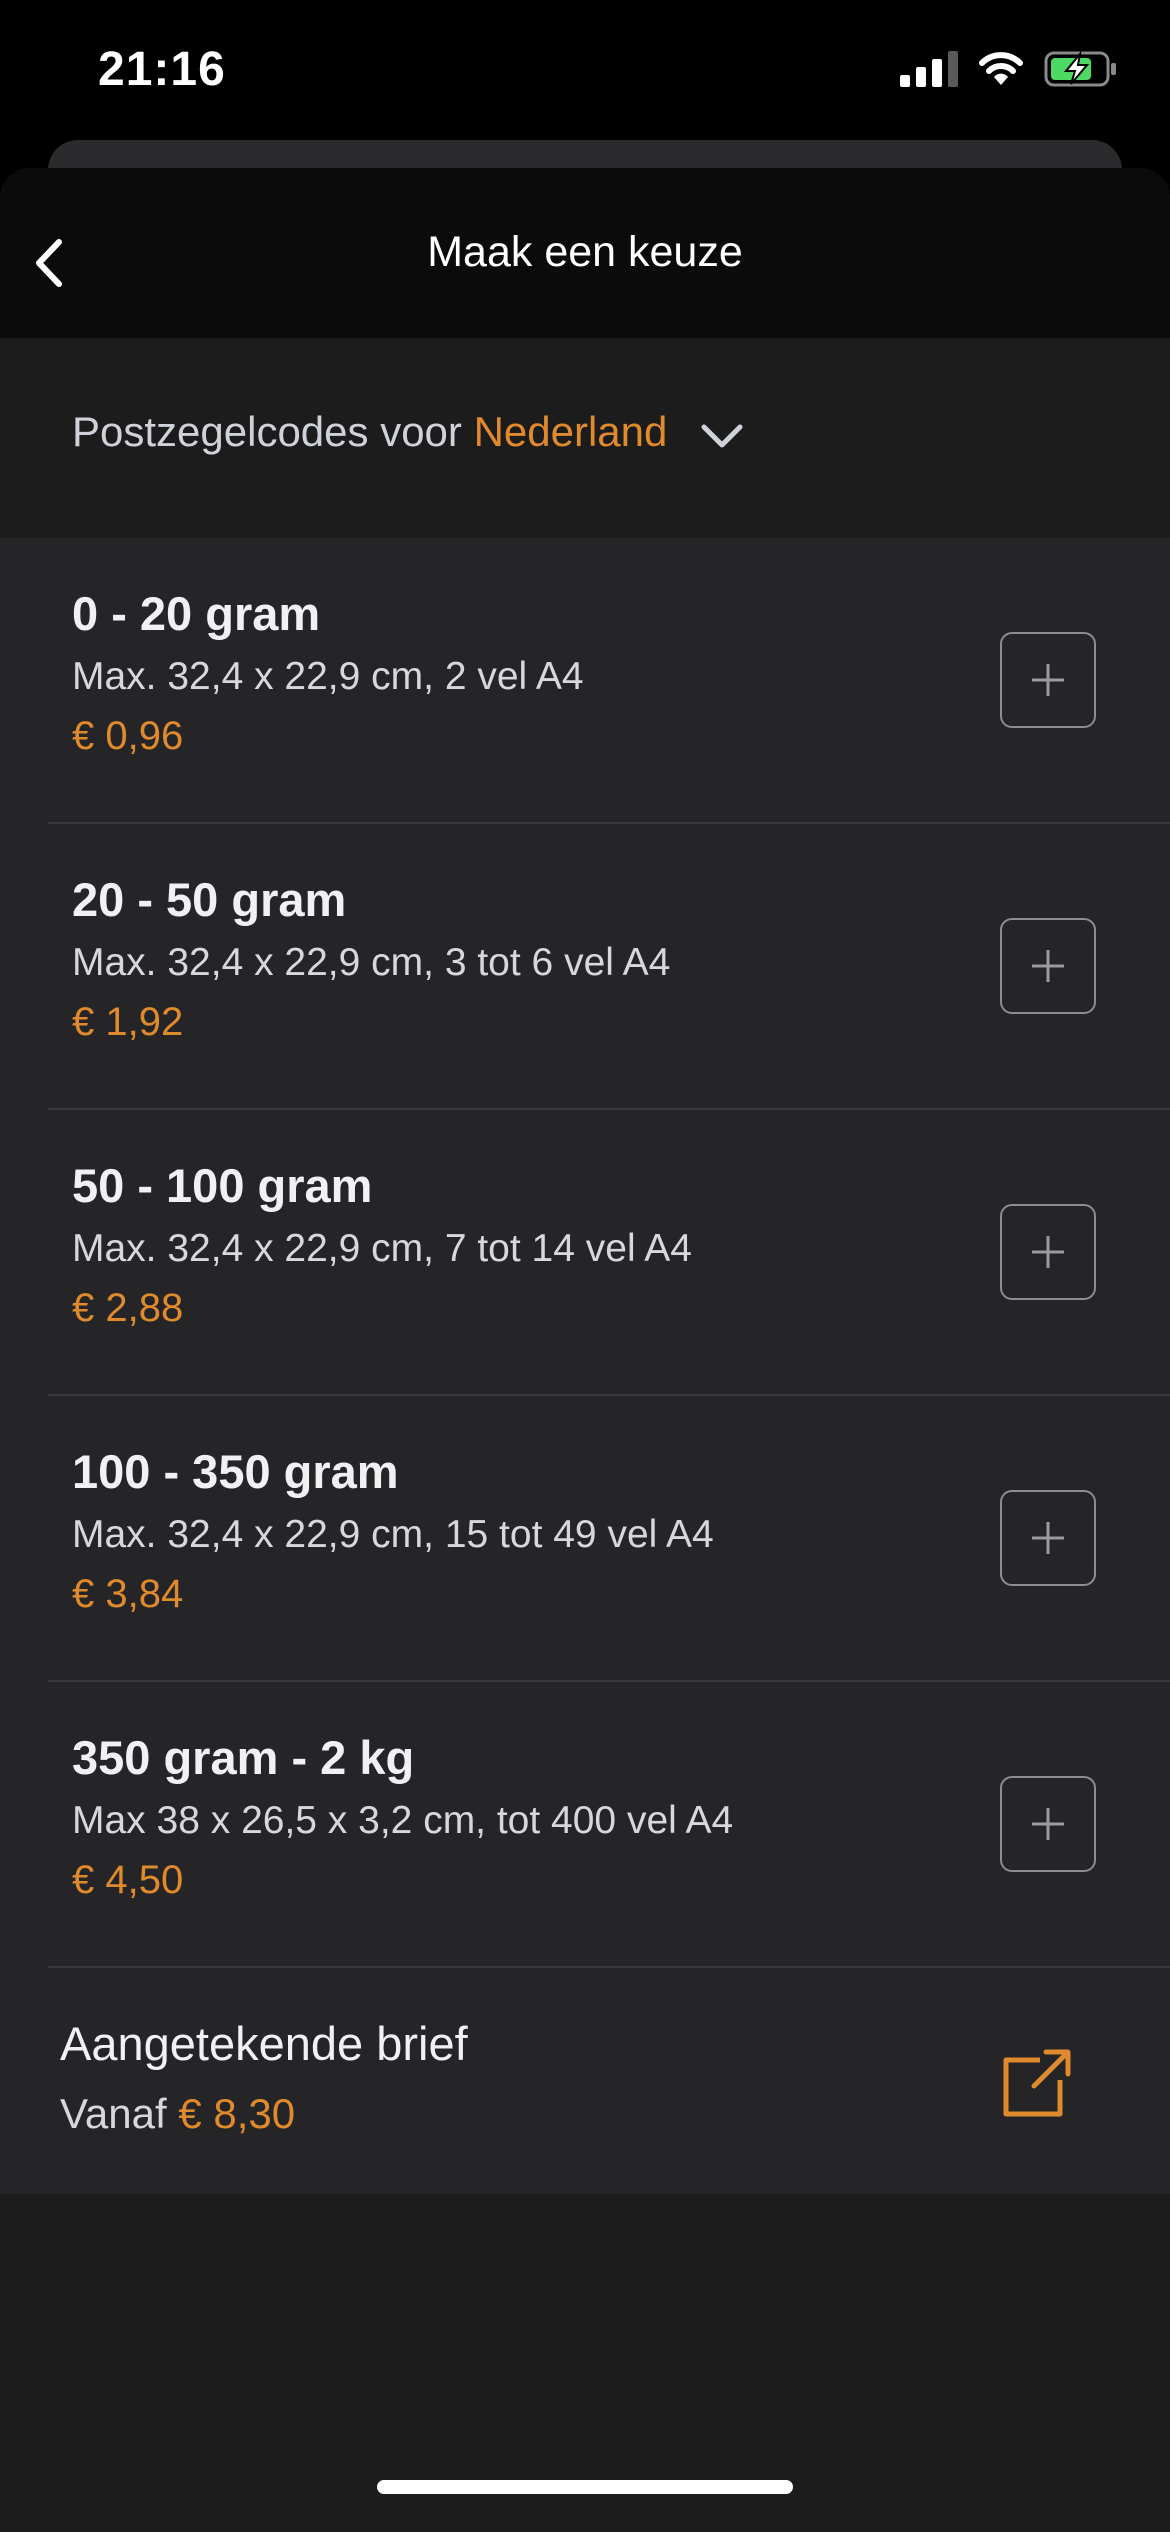  What do you see at coordinates (264, 2043) in the screenshot?
I see `registered-letter-title: Aangetekende brief` at bounding box center [264, 2043].